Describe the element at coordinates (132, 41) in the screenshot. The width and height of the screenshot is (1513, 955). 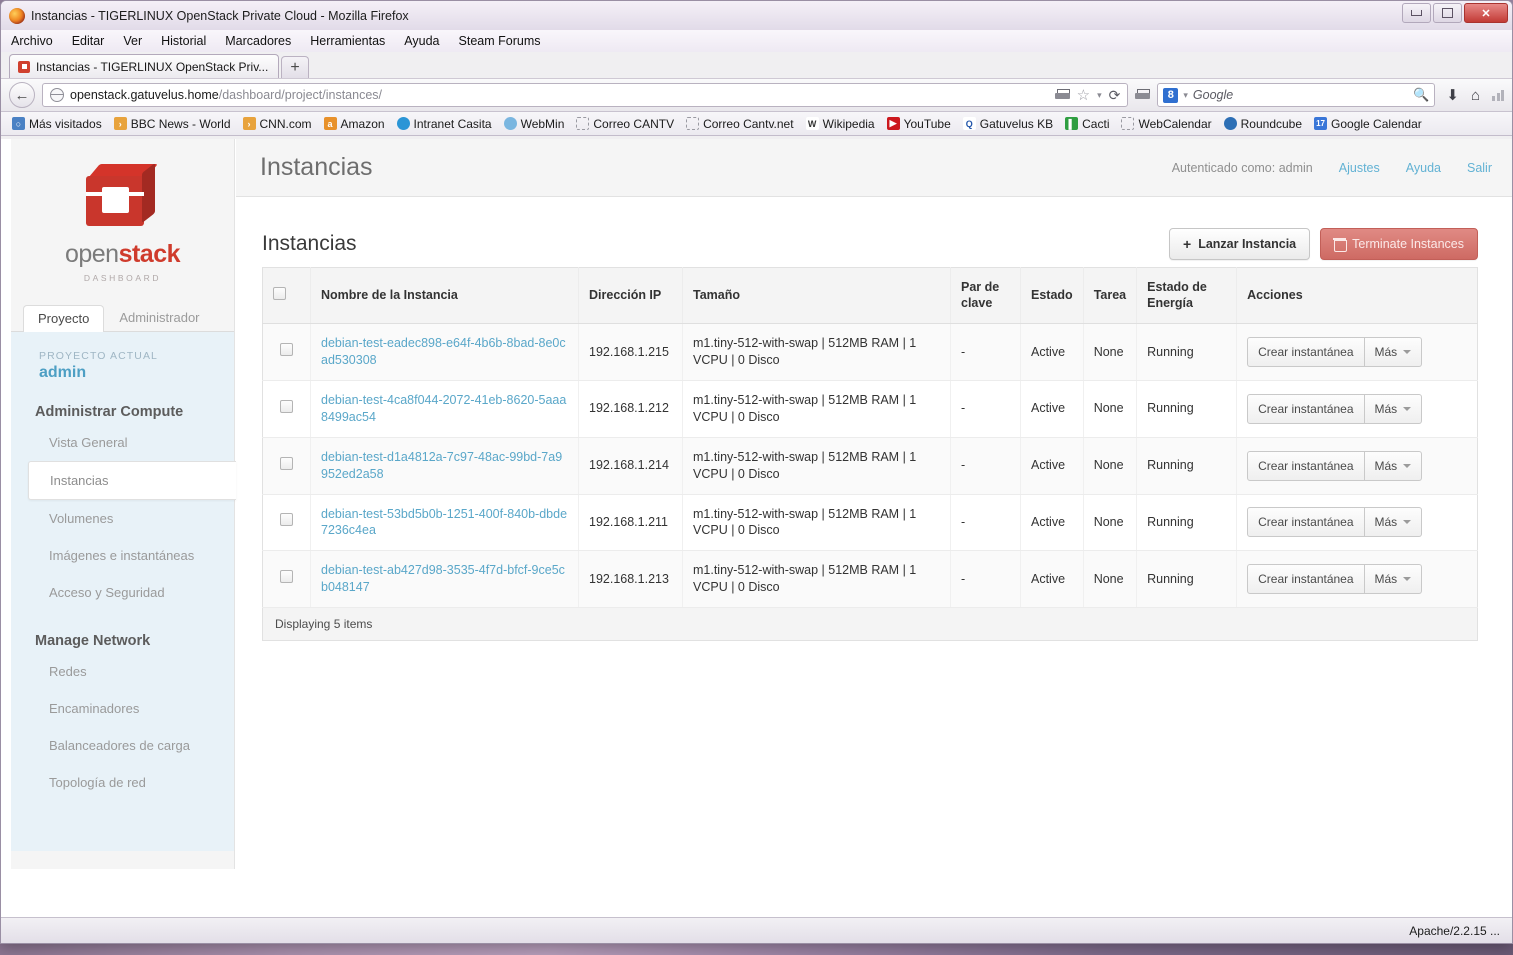
I see `menu-ver: Ver` at that location.